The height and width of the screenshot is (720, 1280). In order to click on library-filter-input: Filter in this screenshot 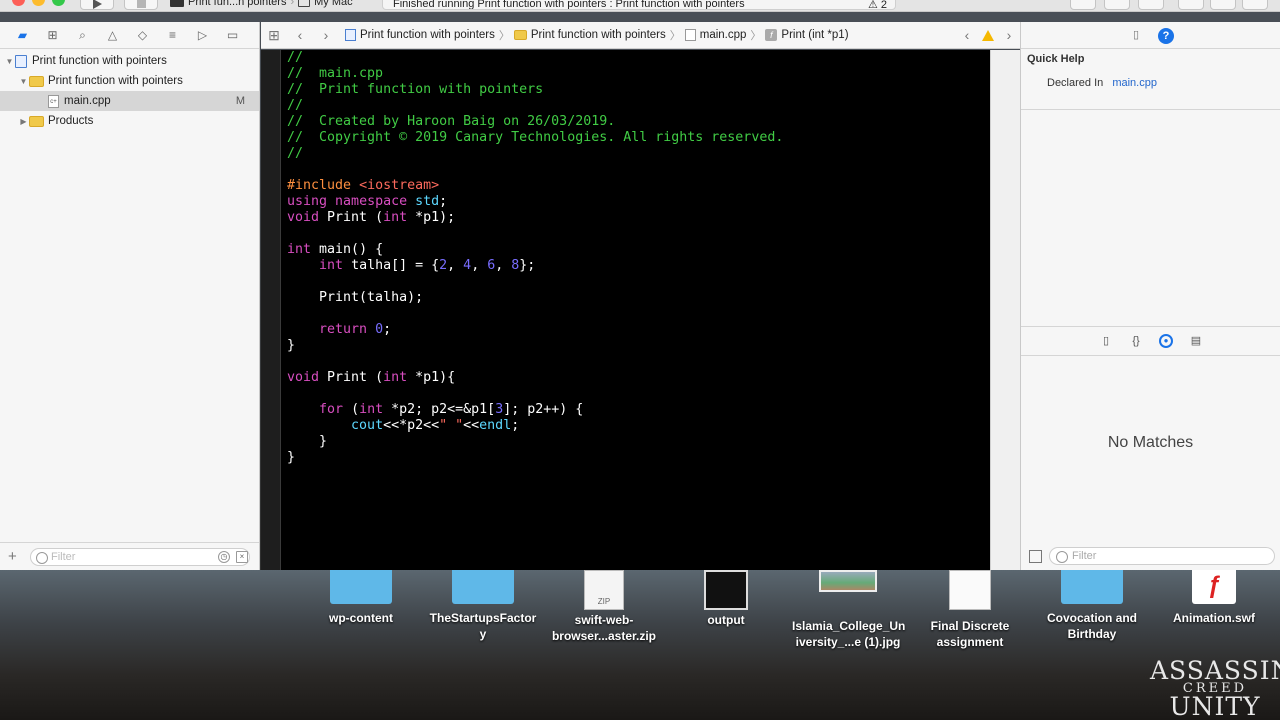, I will do `click(1162, 556)`.